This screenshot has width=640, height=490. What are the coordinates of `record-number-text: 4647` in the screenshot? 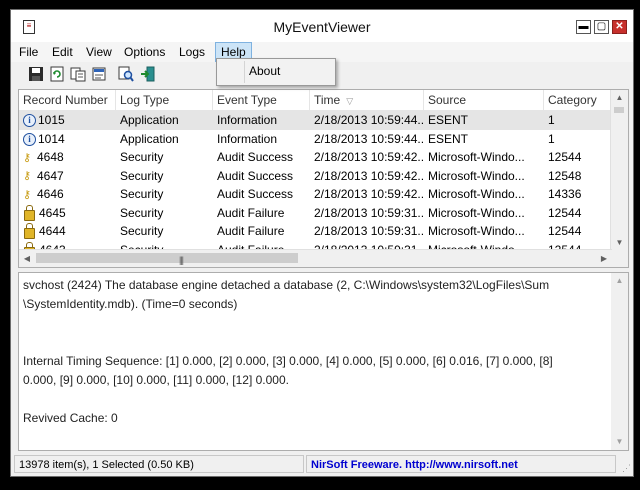 It's located at (50, 175).